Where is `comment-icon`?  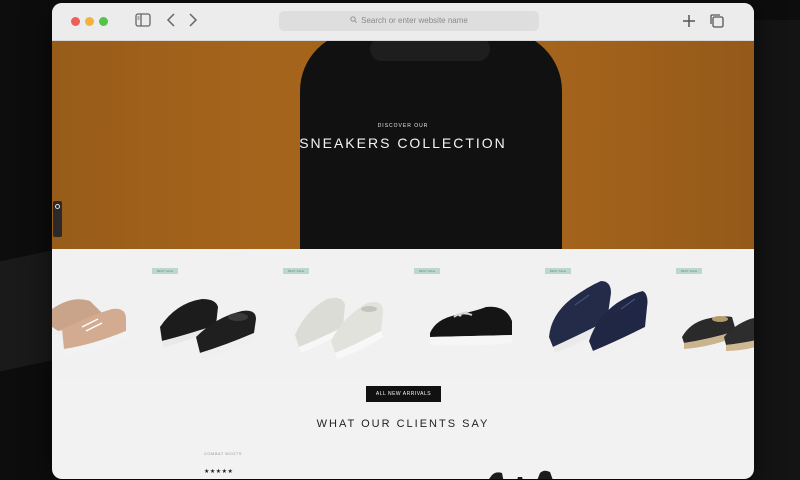 comment-icon is located at coordinates (57, 206).